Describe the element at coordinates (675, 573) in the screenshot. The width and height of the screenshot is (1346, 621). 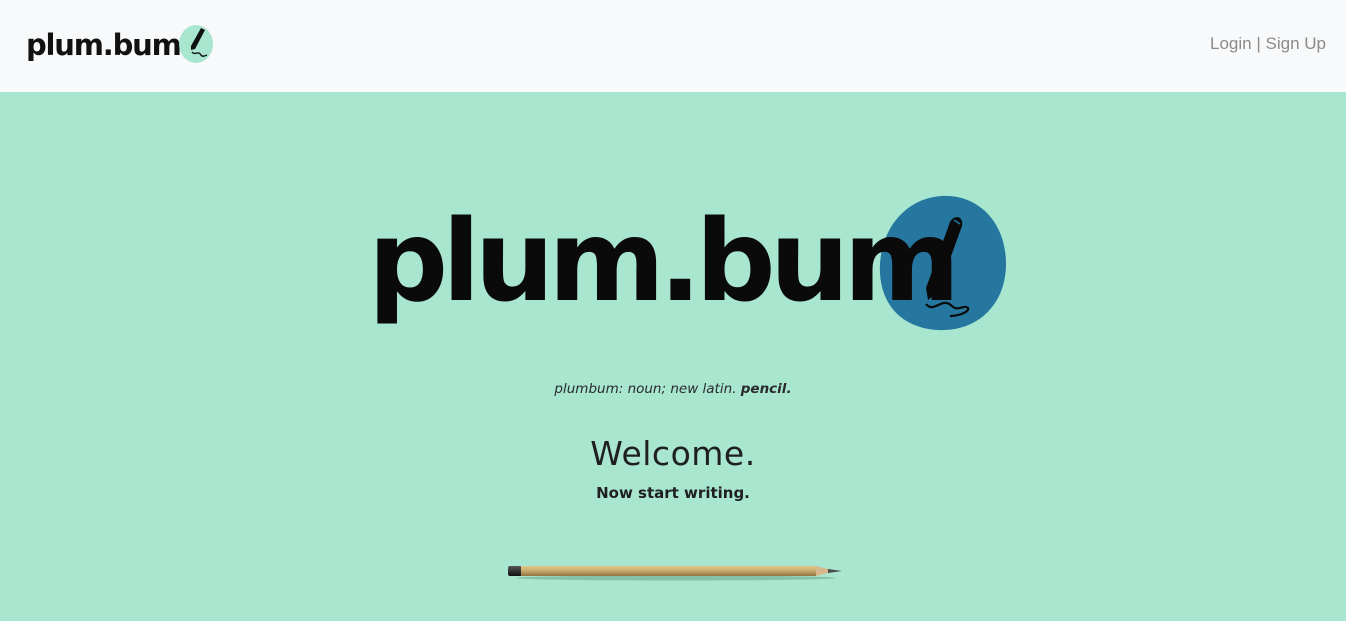
I see `pencil-icon` at that location.